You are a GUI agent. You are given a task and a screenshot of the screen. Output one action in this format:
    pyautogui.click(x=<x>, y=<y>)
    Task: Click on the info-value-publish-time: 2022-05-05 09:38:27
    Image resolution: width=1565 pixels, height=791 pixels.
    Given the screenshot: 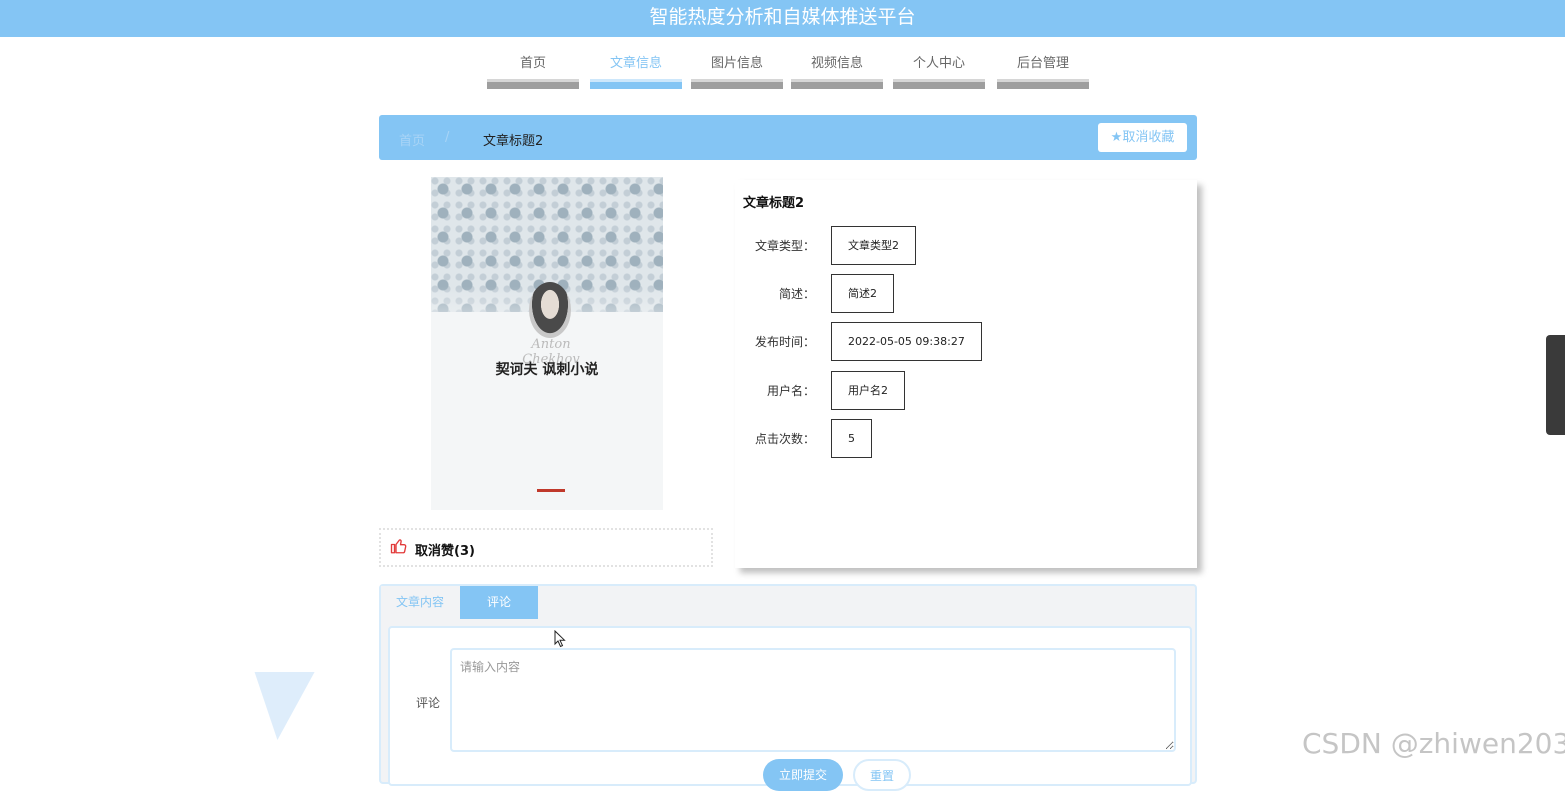 What is the action you would take?
    pyautogui.click(x=906, y=341)
    